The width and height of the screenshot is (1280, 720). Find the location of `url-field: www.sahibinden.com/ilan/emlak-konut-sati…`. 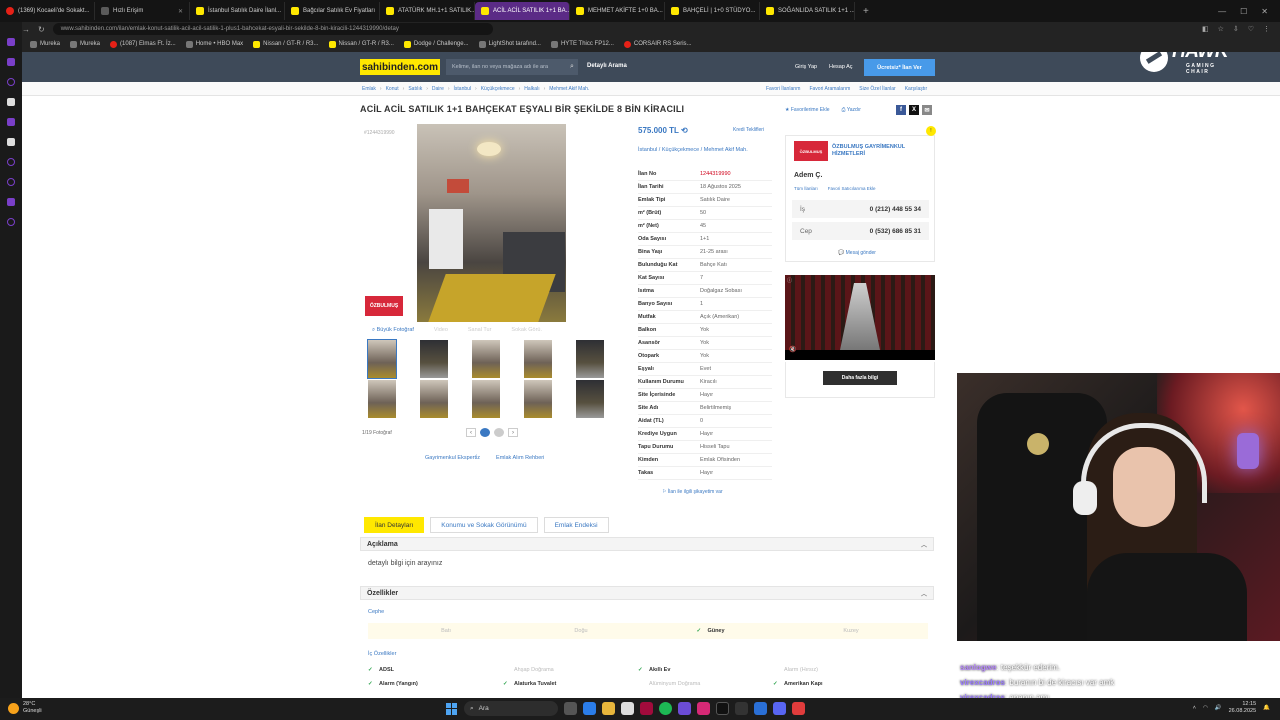

url-field: www.sahibinden.com/ilan/emlak-konut-sati… is located at coordinates (272, 29).